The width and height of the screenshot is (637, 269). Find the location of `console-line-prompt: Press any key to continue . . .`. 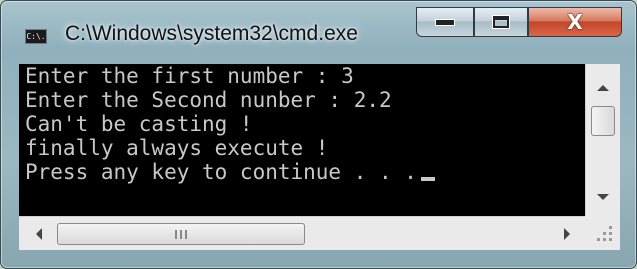

console-line-prompt: Press any key to continue . . . is located at coordinates (319, 172).